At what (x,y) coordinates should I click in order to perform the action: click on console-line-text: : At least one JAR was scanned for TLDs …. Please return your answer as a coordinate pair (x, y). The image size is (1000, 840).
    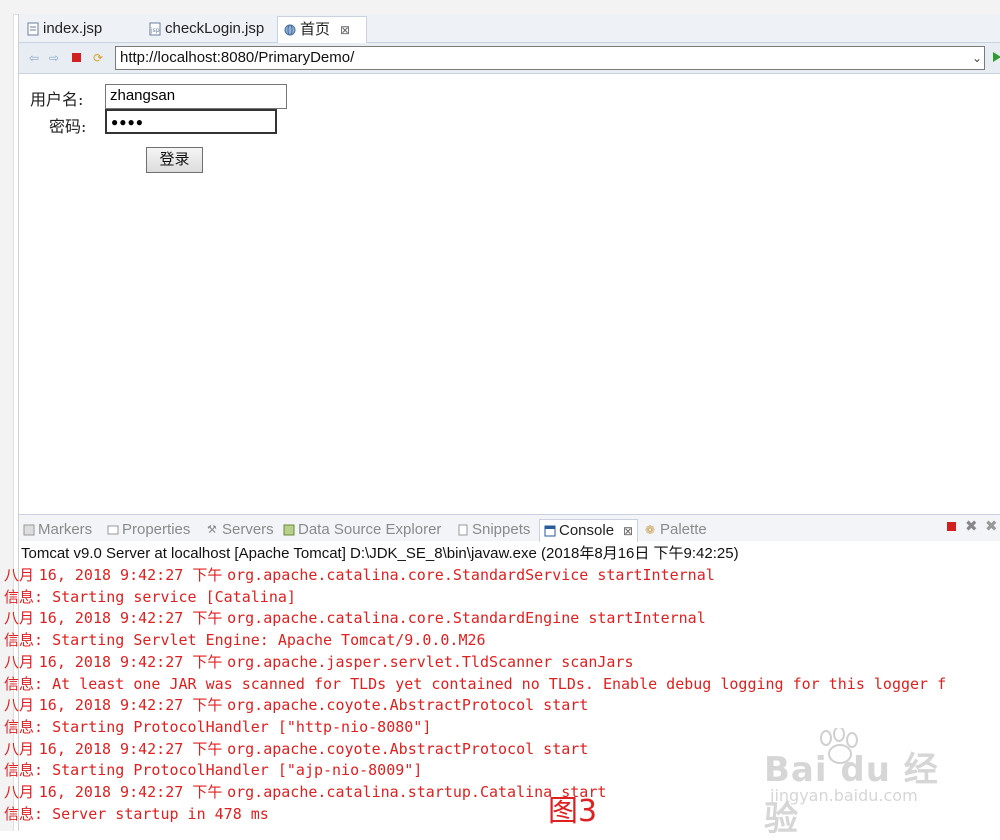
    Looking at the image, I should click on (490, 683).